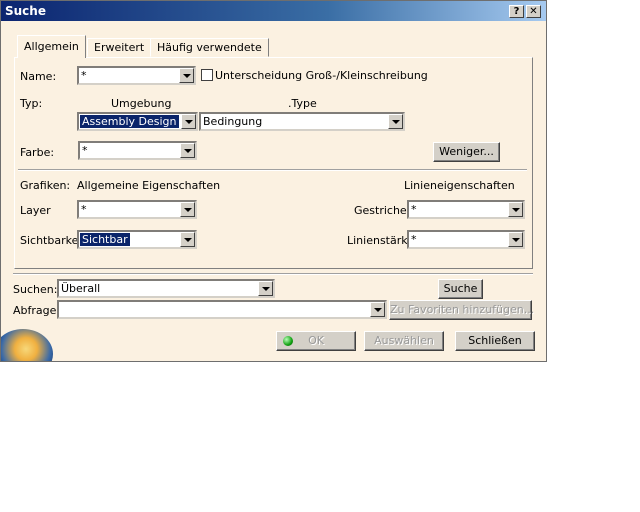 This screenshot has height=512, width=640. Describe the element at coordinates (137, 150) in the screenshot. I see `color-combobox: *` at that location.